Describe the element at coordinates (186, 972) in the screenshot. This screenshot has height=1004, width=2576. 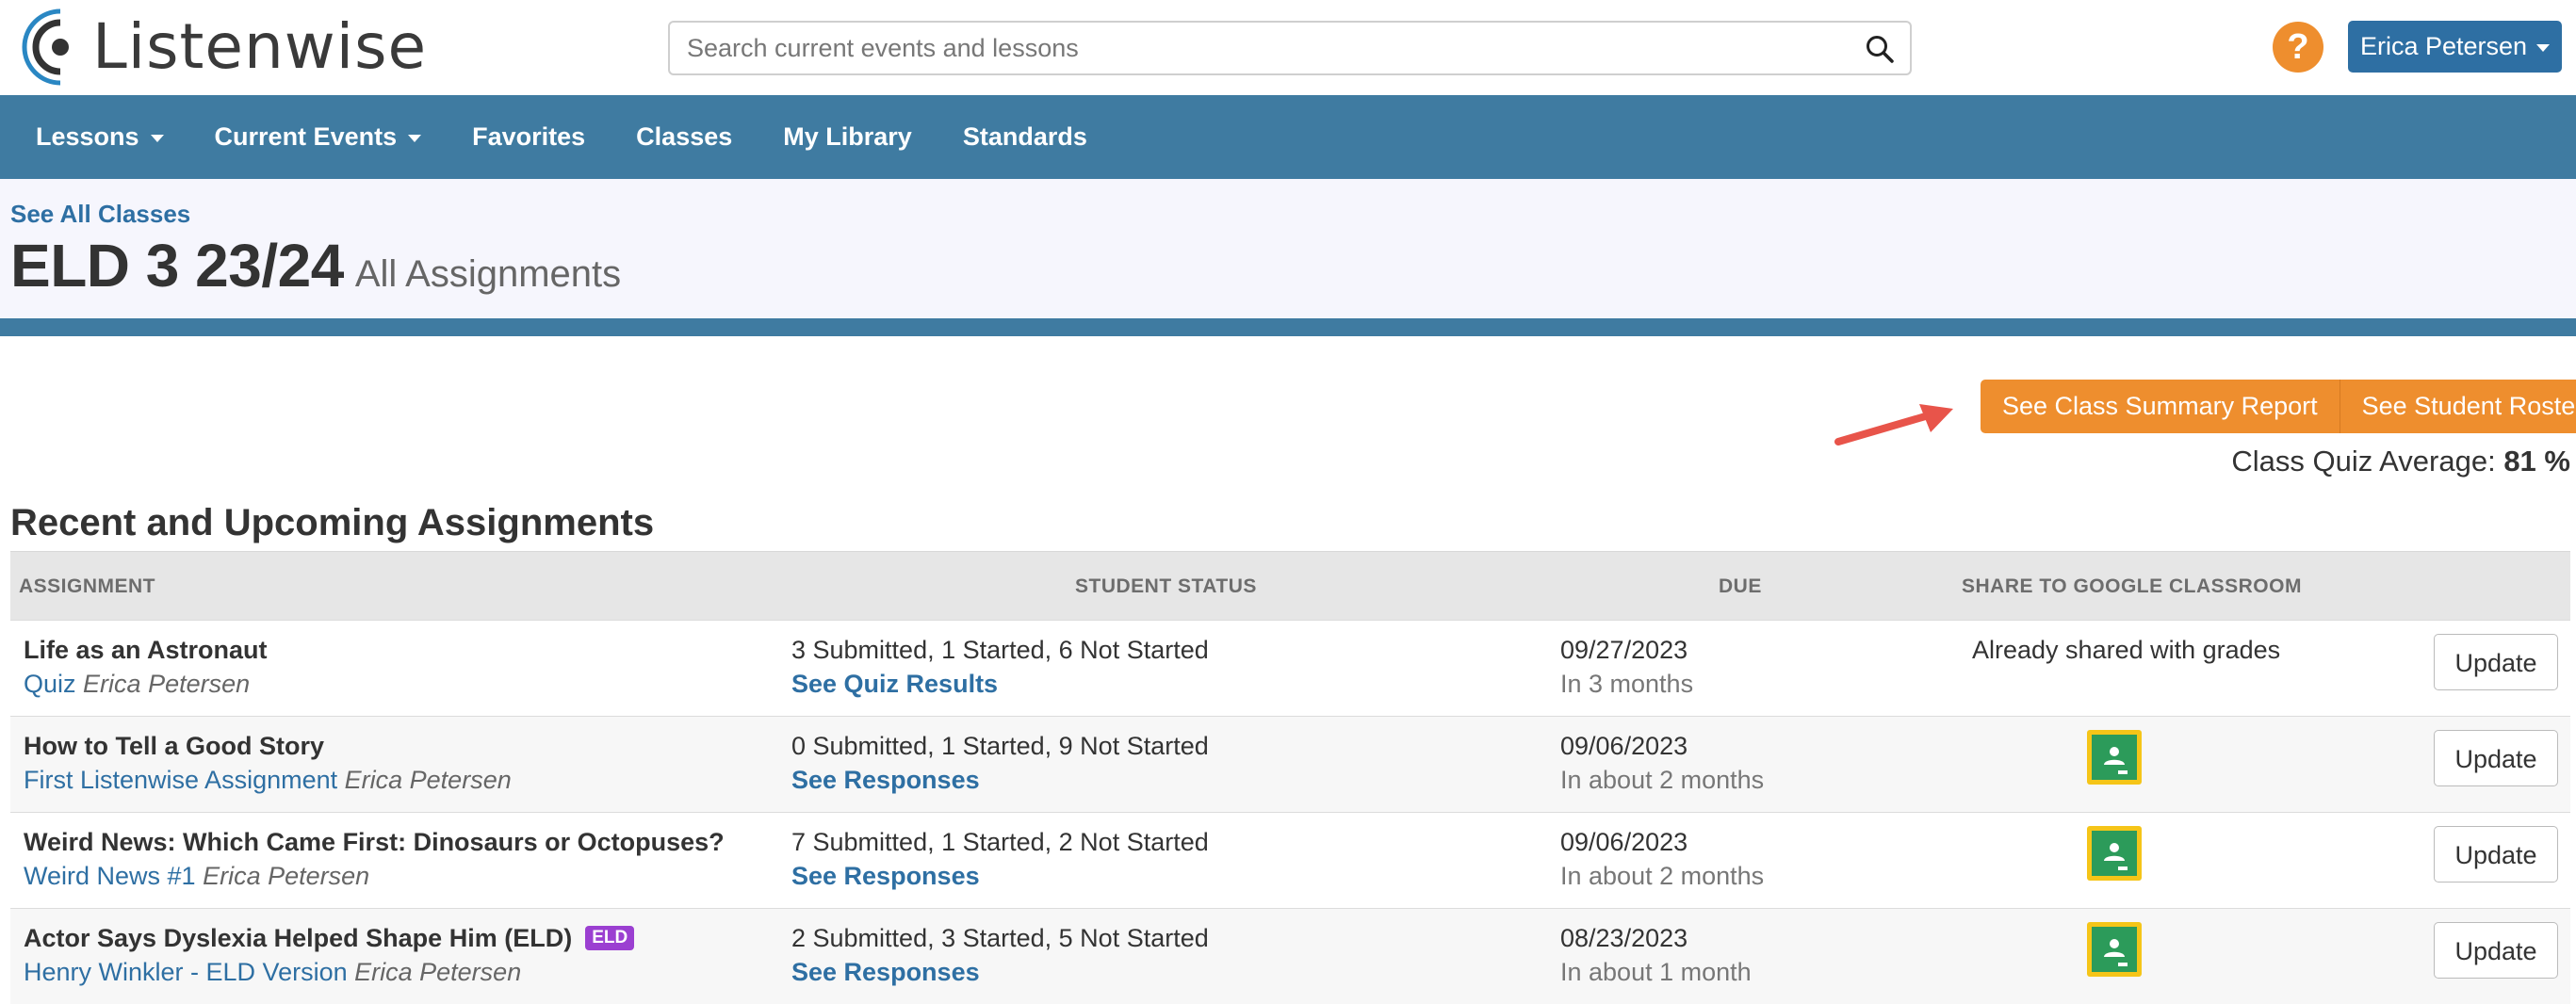
I see `assignment-type-link: Henry Winkler - ELD Version` at that location.